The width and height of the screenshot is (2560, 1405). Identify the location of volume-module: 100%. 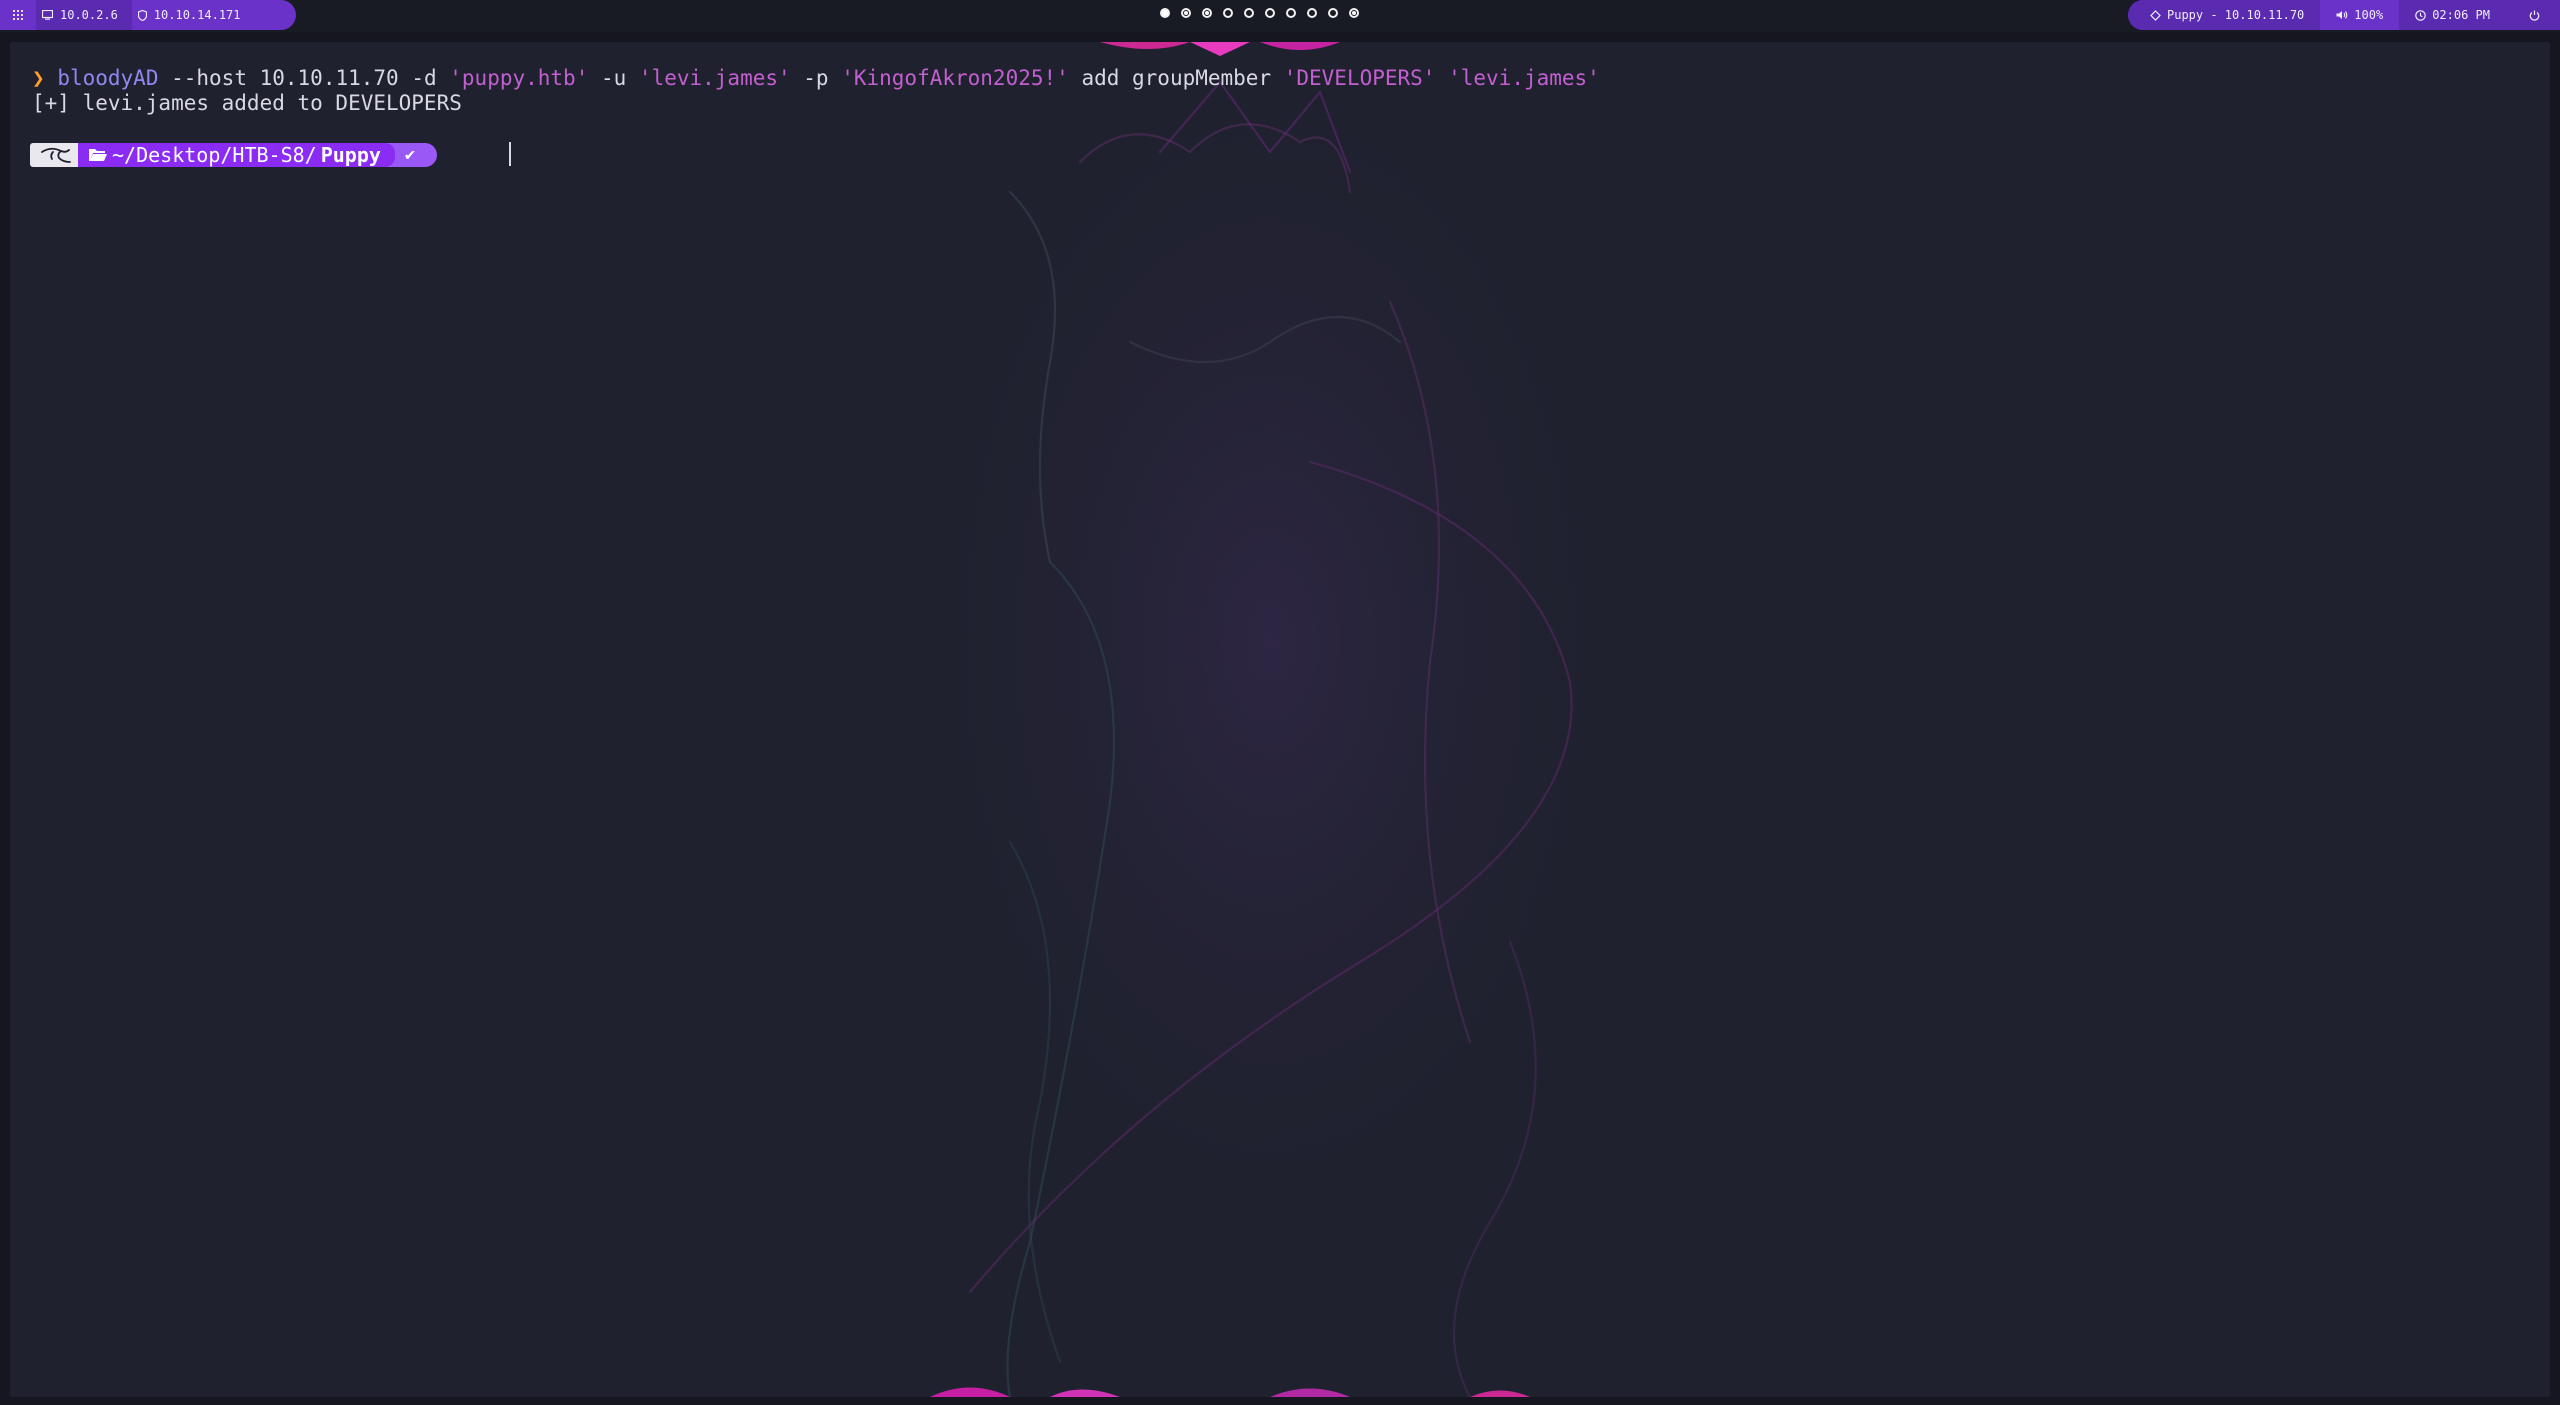
(2360, 15).